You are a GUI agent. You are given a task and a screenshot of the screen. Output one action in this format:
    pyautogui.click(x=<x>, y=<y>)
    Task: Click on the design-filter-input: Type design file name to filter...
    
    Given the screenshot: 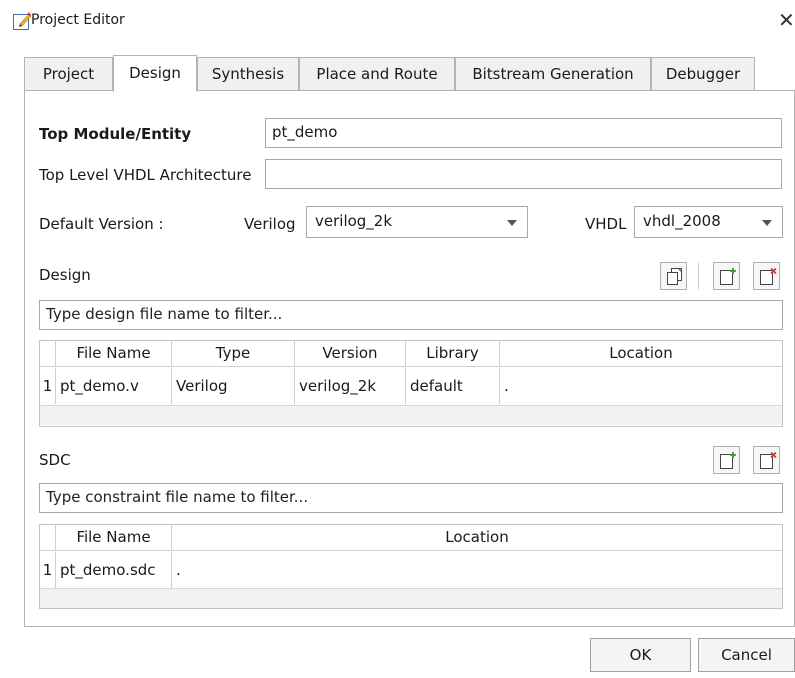 What is the action you would take?
    pyautogui.click(x=411, y=315)
    